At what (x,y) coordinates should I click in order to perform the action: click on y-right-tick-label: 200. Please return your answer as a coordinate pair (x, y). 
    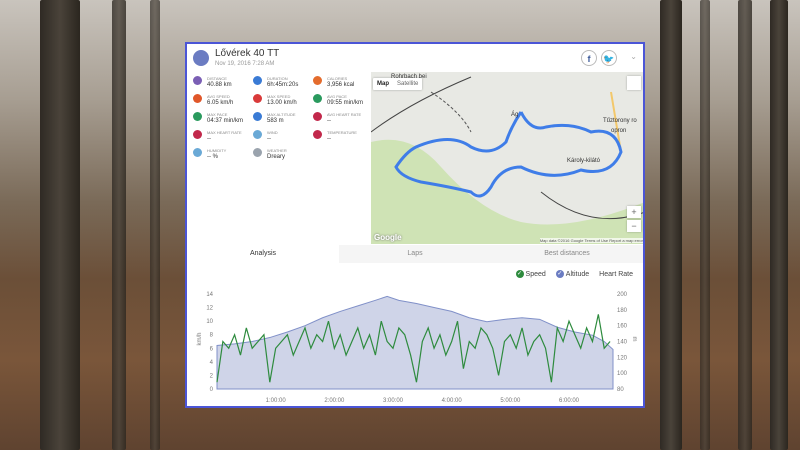
    Looking at the image, I should click on (622, 295).